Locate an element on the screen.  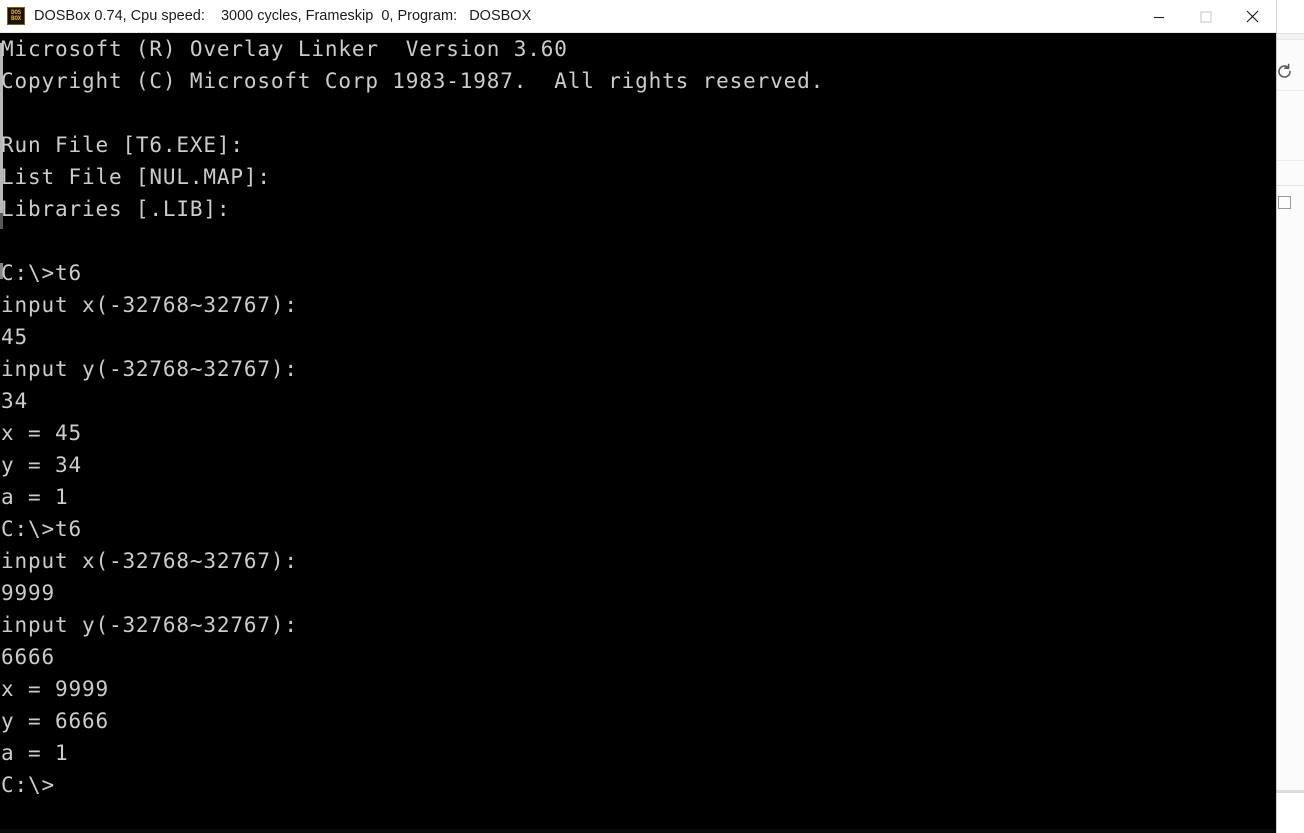
terminal-line: 6666 is located at coordinates (28, 657).